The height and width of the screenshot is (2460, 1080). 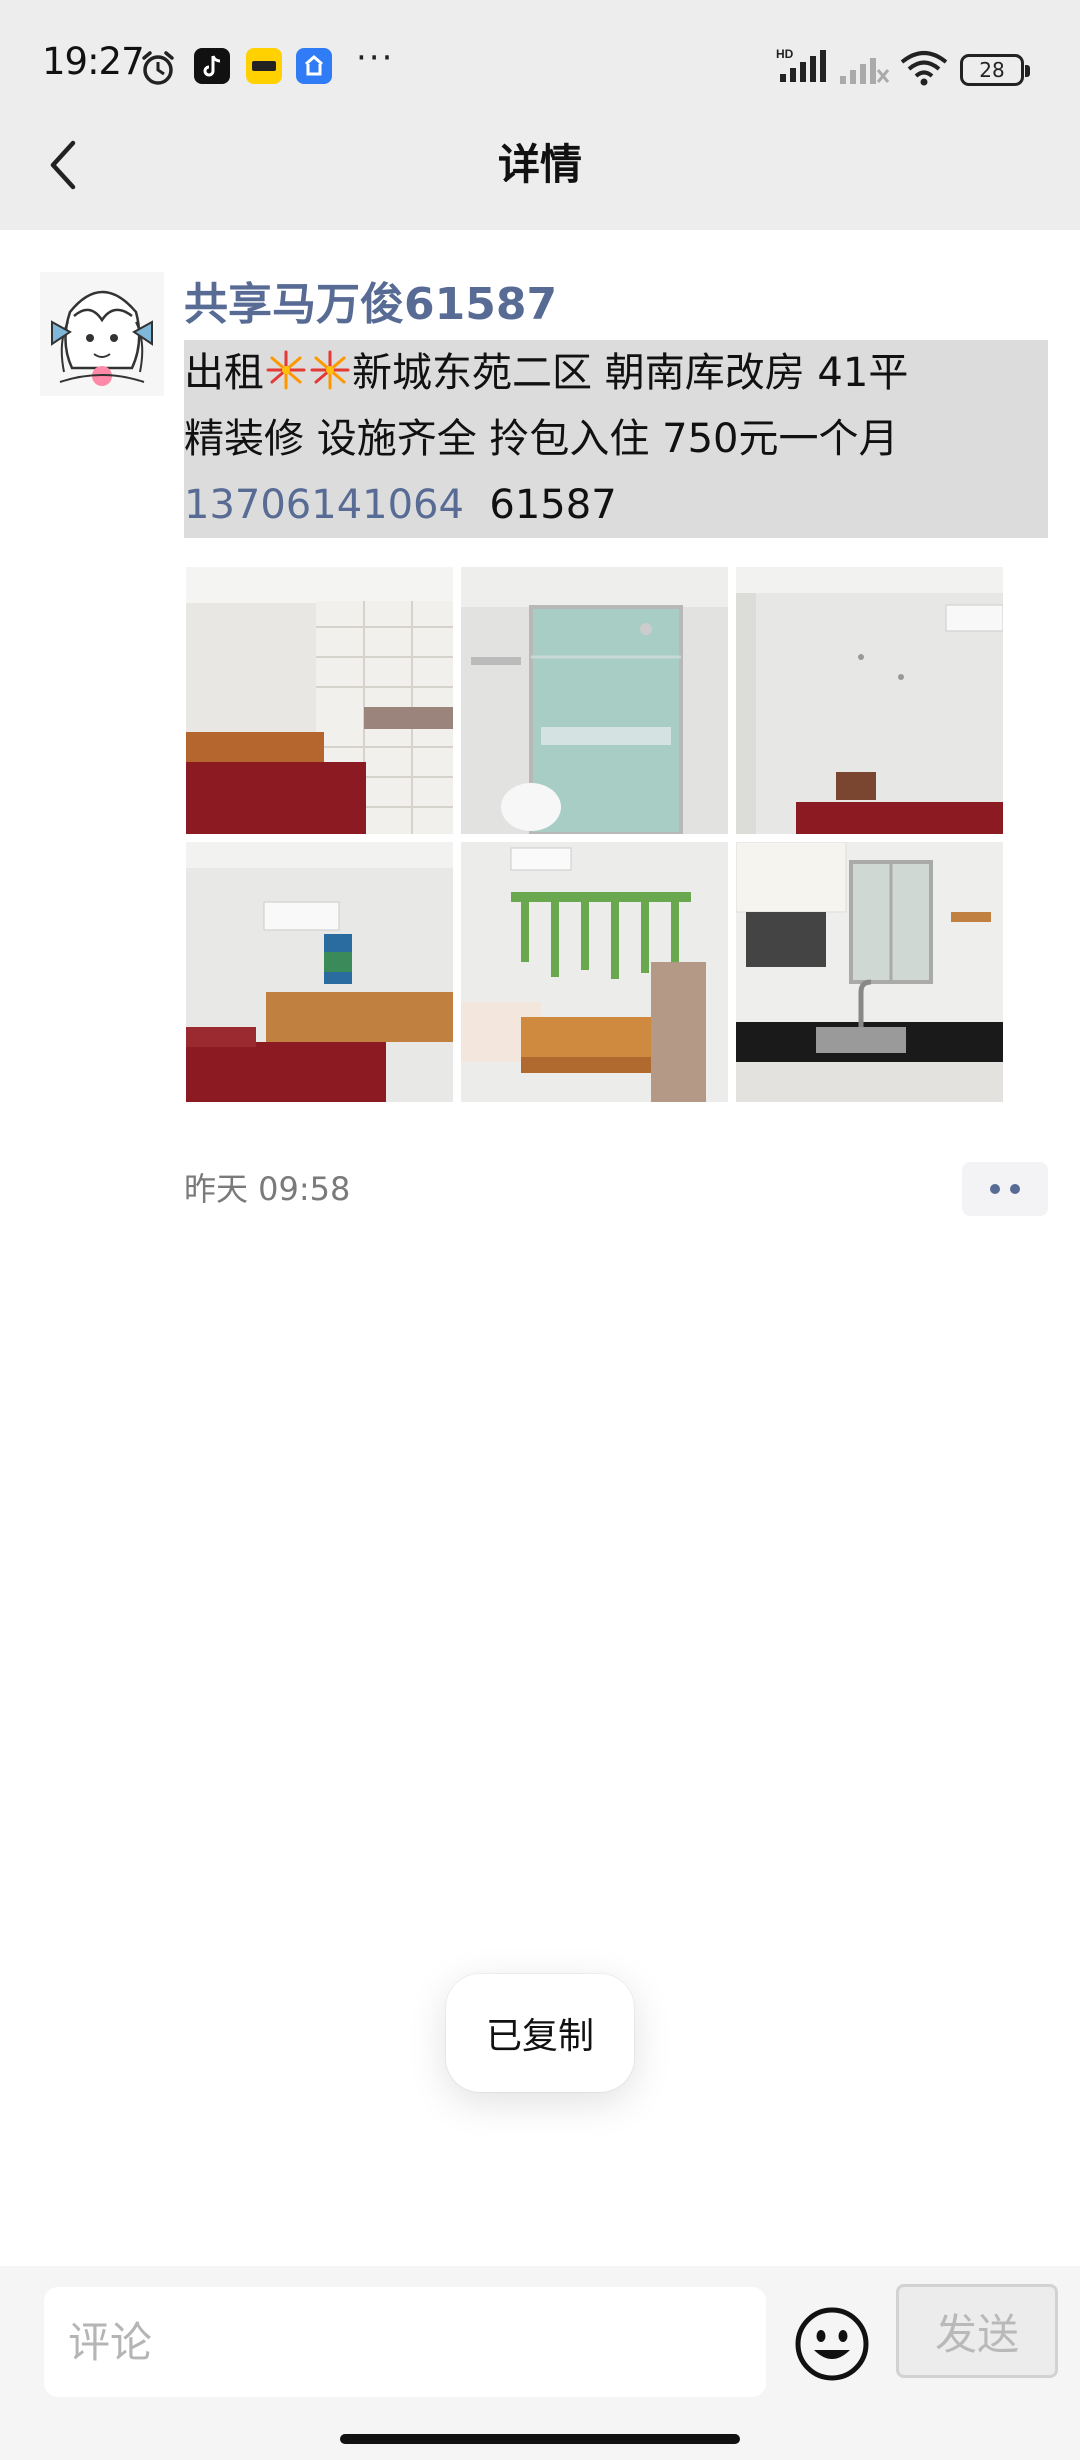 What do you see at coordinates (594, 972) in the screenshot?
I see `room-vines-fridge-photo` at bounding box center [594, 972].